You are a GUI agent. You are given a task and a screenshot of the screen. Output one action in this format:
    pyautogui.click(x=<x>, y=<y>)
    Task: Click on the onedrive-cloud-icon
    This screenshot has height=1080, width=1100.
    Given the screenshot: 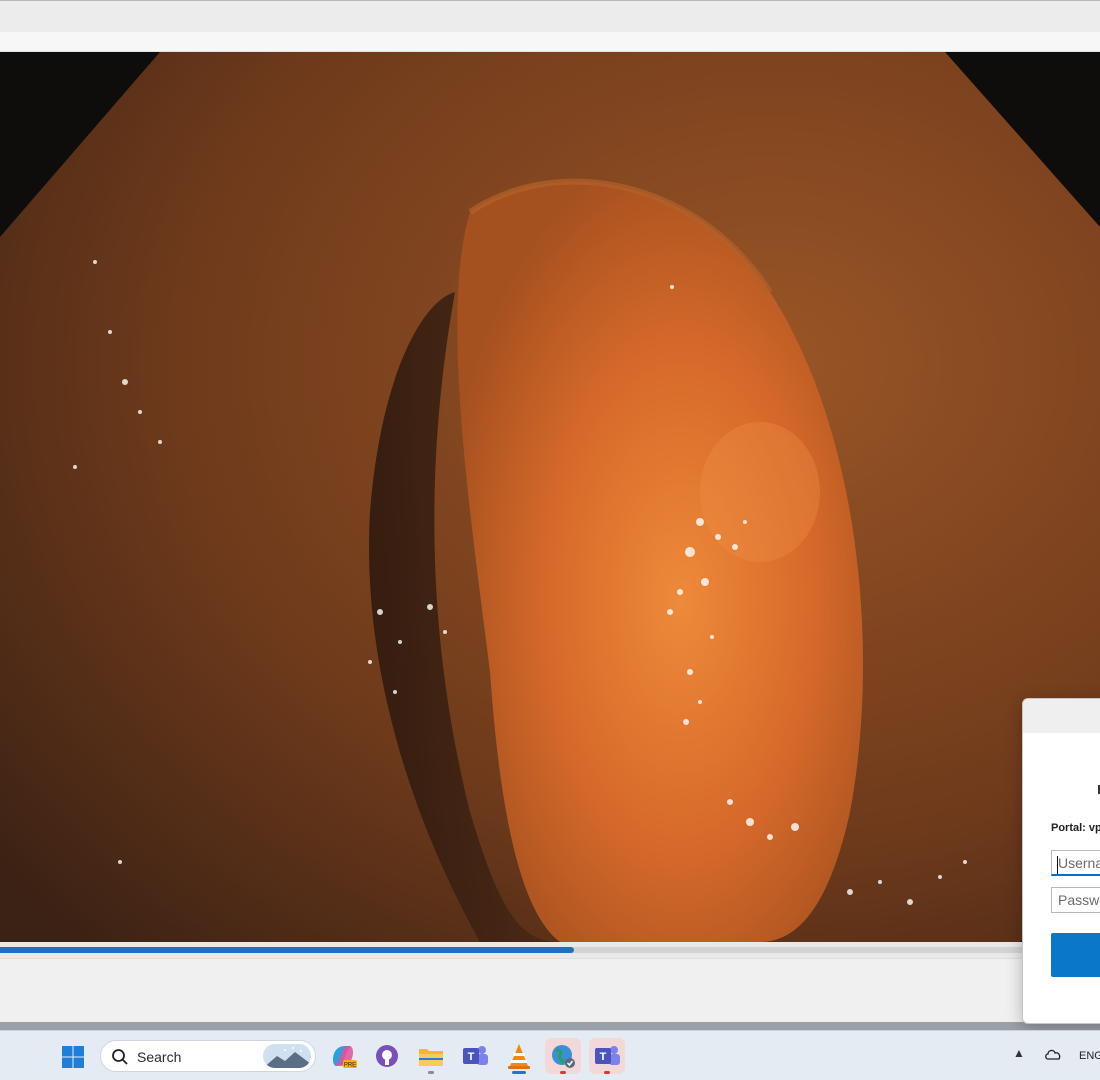 What is the action you would take?
    pyautogui.click(x=1053, y=1054)
    